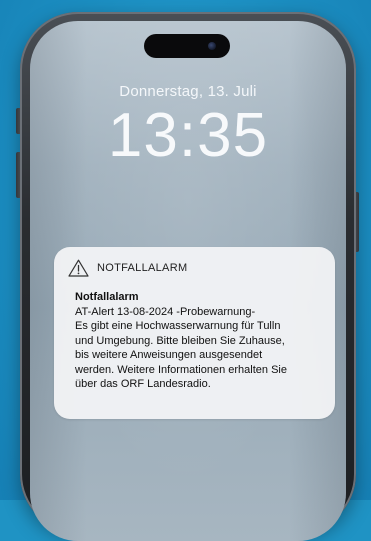 The width and height of the screenshot is (371, 541). What do you see at coordinates (107, 297) in the screenshot?
I see `notification-title: Notfallalarm` at bounding box center [107, 297].